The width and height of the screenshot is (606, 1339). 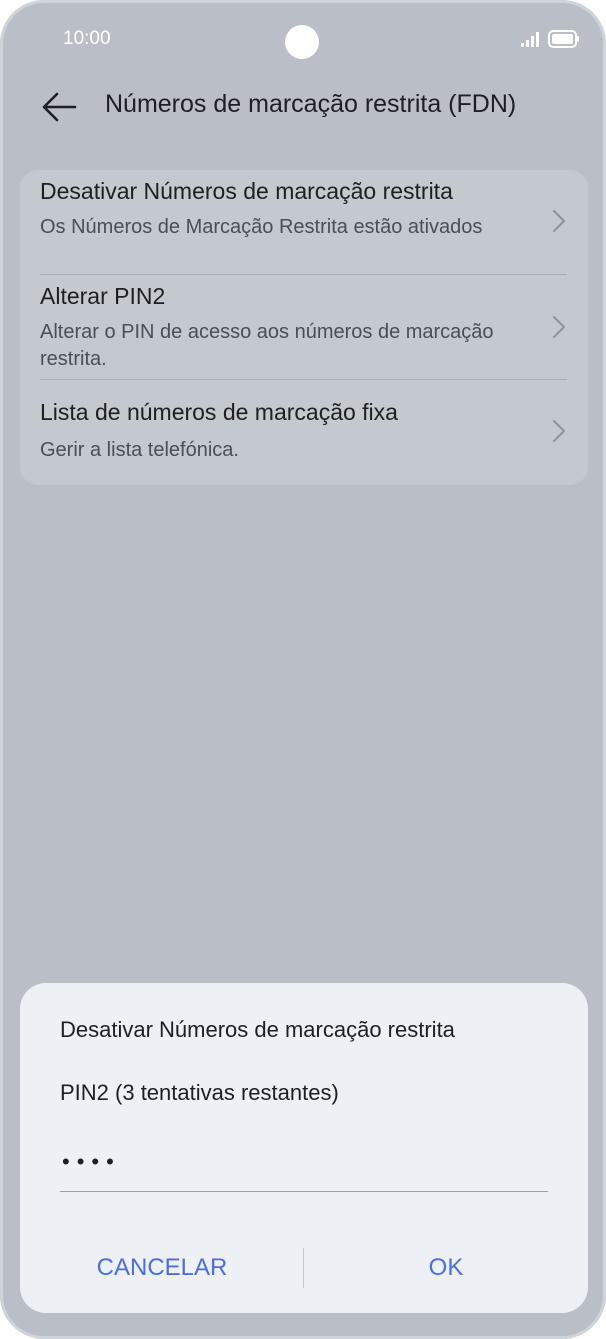 I want to click on pin-value: ••••, so click(x=91, y=1161).